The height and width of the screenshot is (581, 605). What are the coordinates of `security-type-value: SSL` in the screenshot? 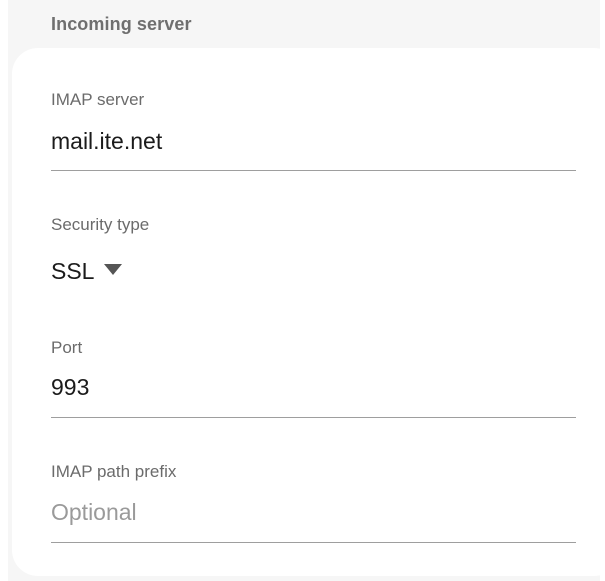 It's located at (73, 271).